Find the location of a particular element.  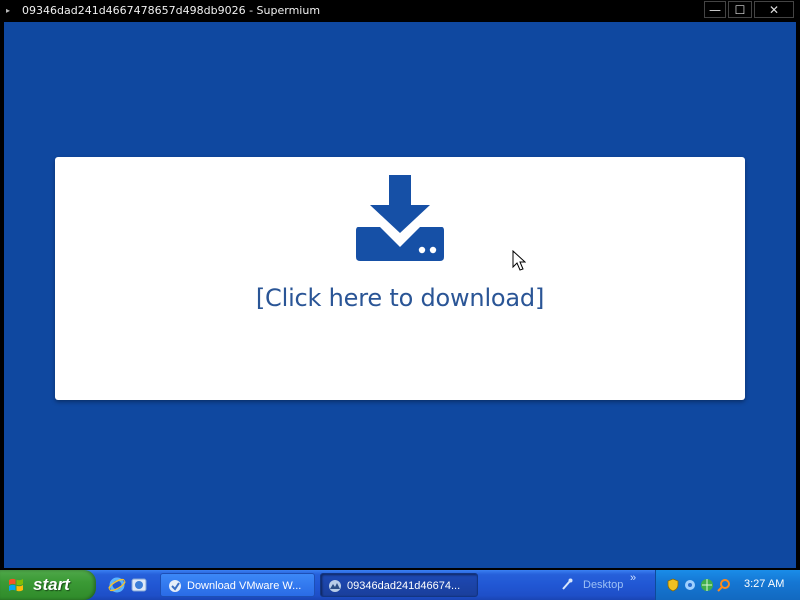

download-link: [Click here to download] is located at coordinates (400, 298).